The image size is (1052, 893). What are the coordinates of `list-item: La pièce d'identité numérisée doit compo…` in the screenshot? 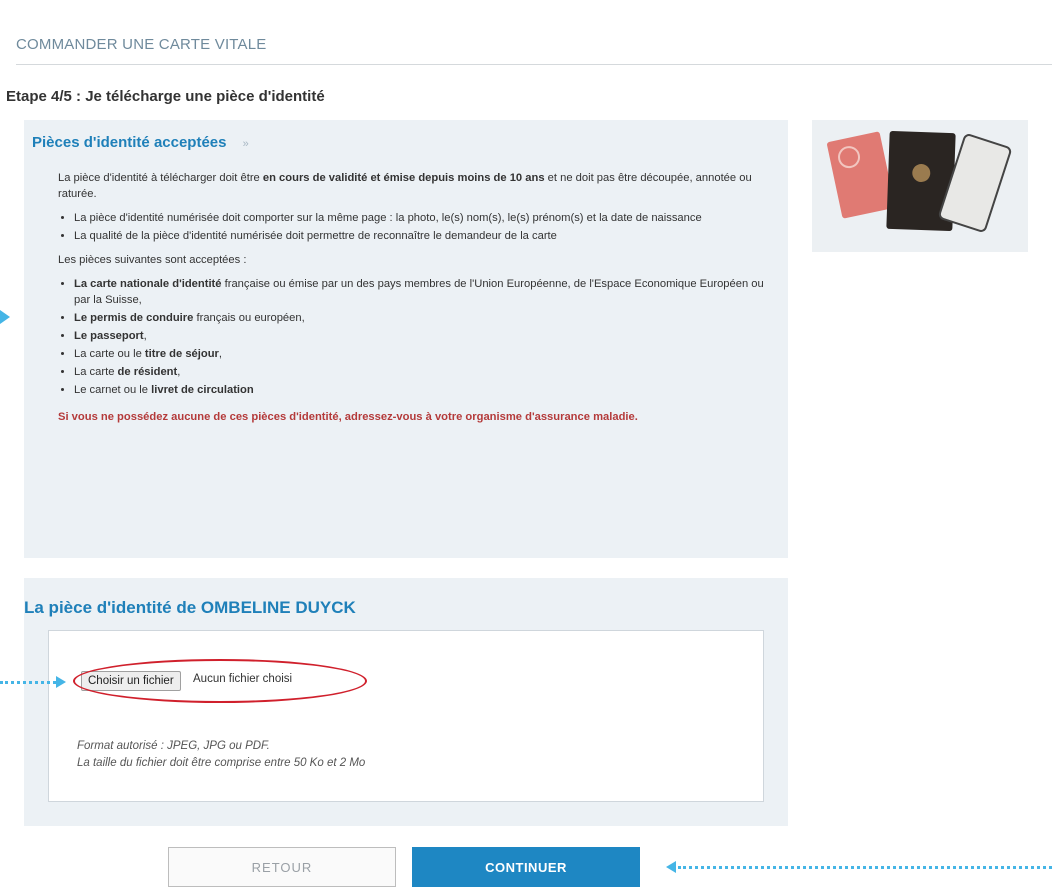 It's located at (427, 218).